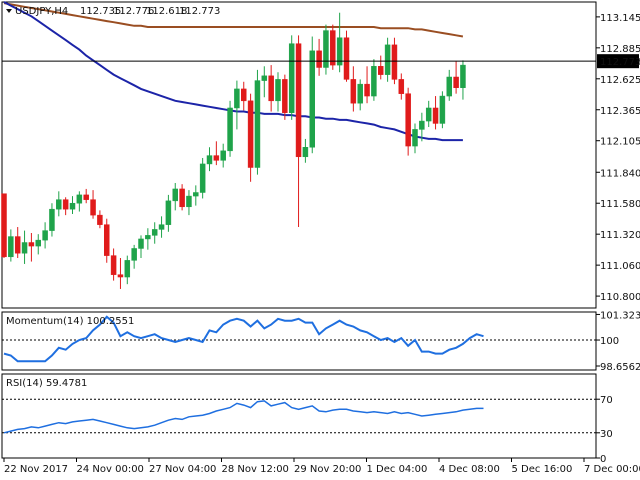  What do you see at coordinates (46, 383) in the screenshot?
I see `rsi-title: RSI(14) 59.4781` at bounding box center [46, 383].